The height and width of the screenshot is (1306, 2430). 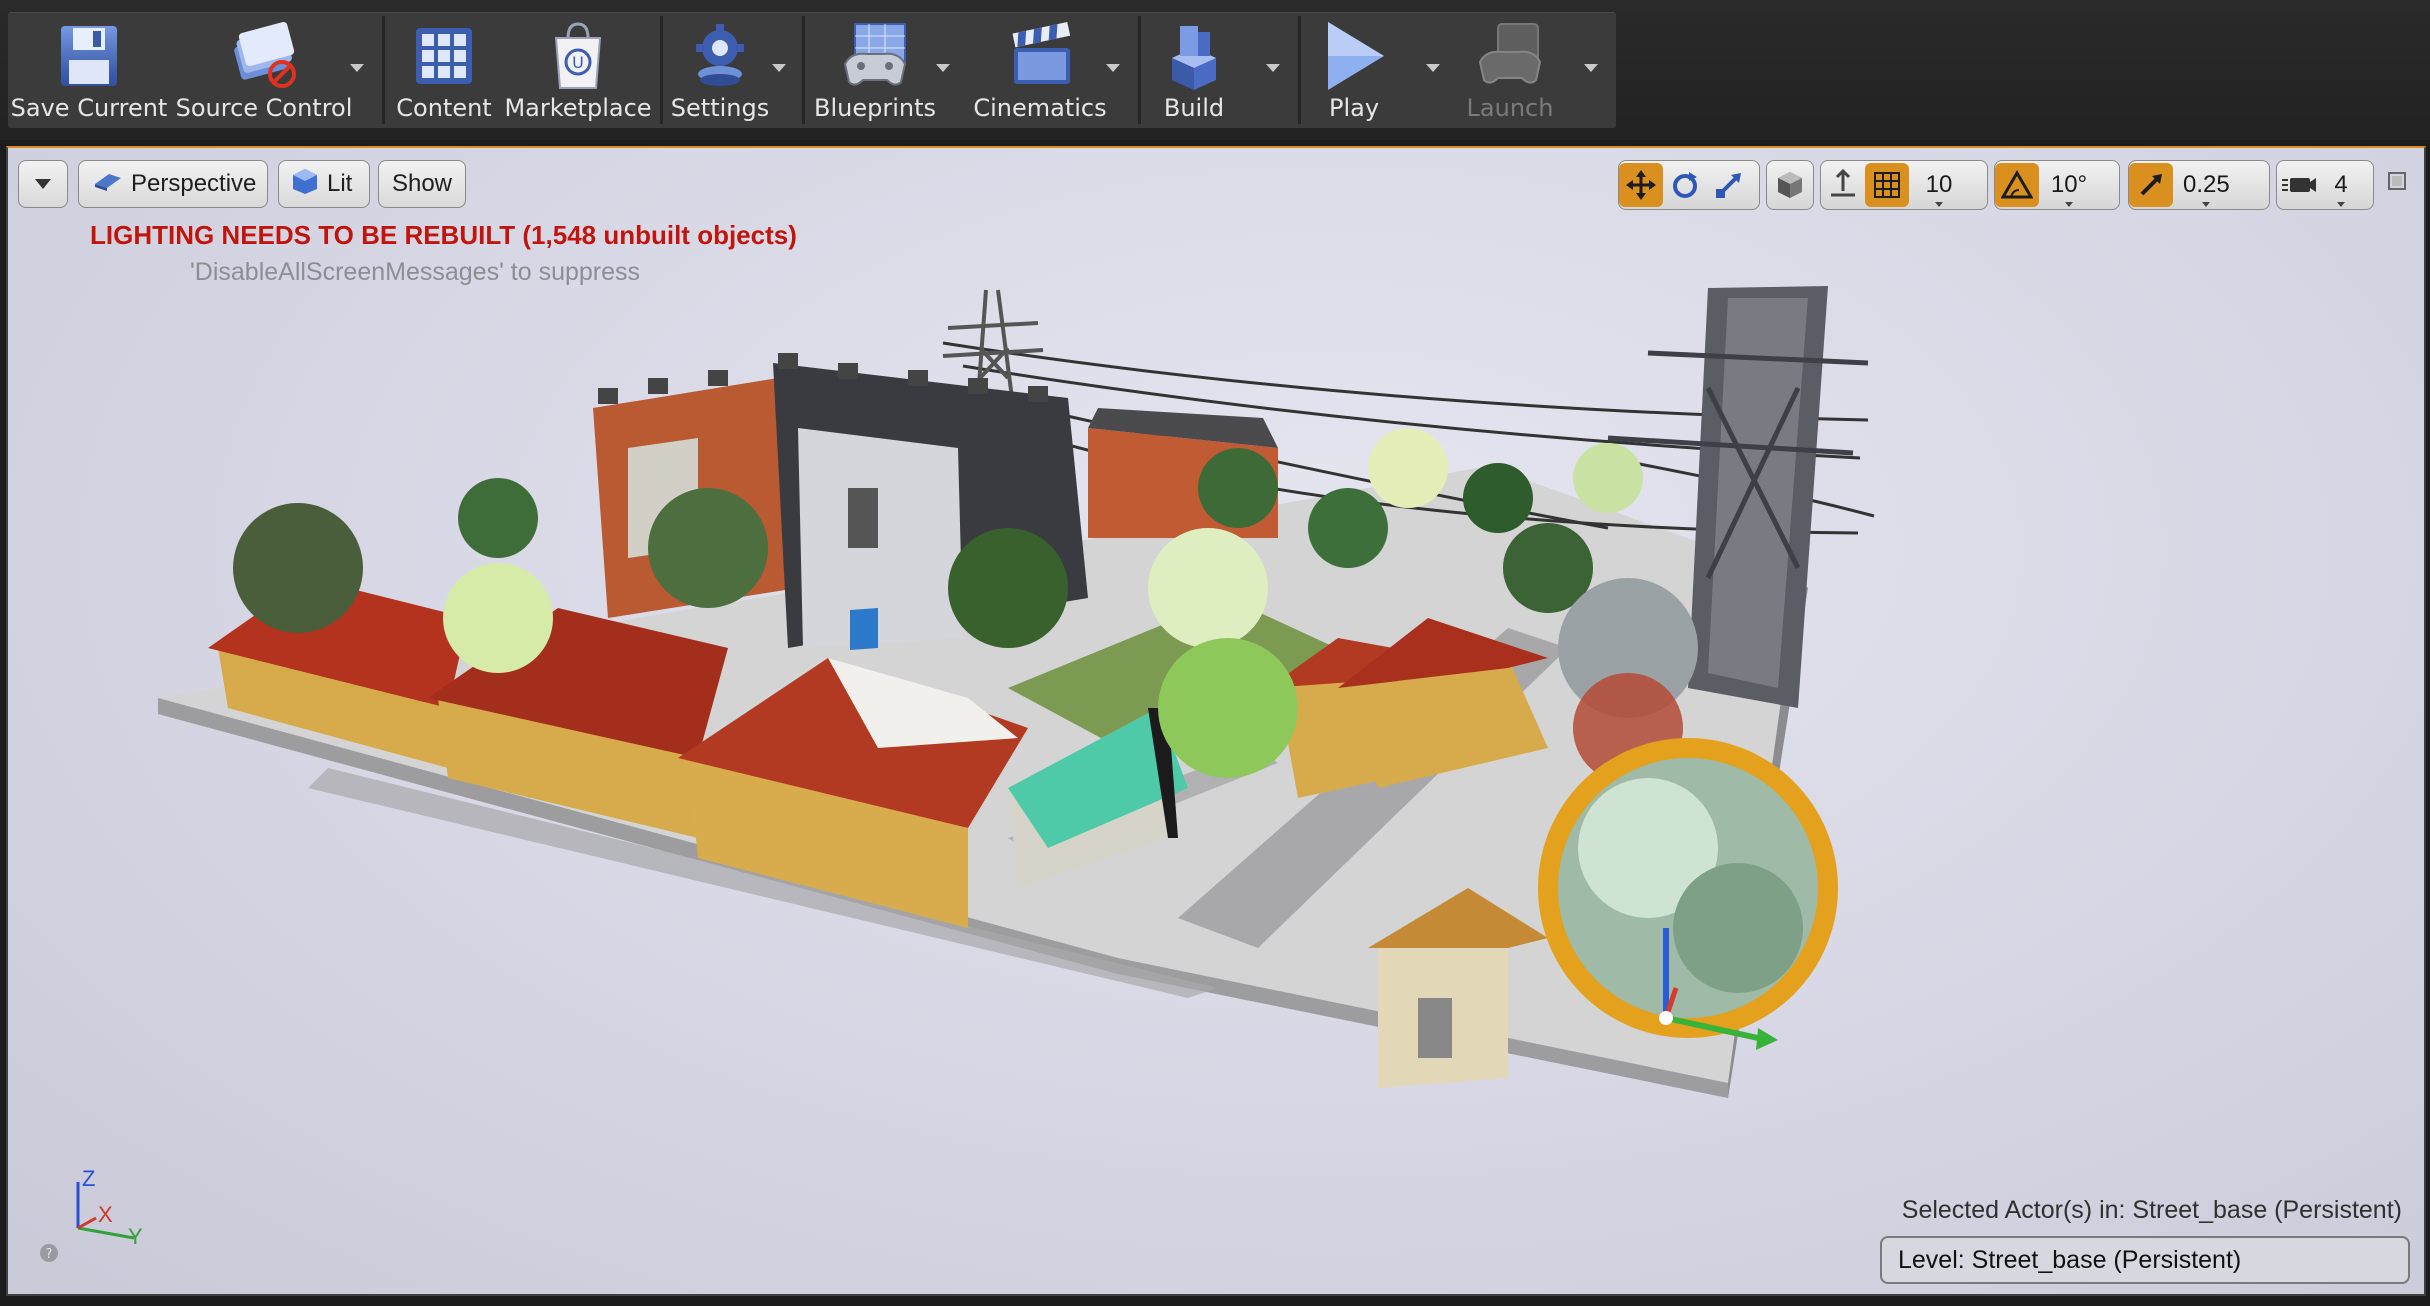 I want to click on grid-snap-group: 10, so click(x=1904, y=185).